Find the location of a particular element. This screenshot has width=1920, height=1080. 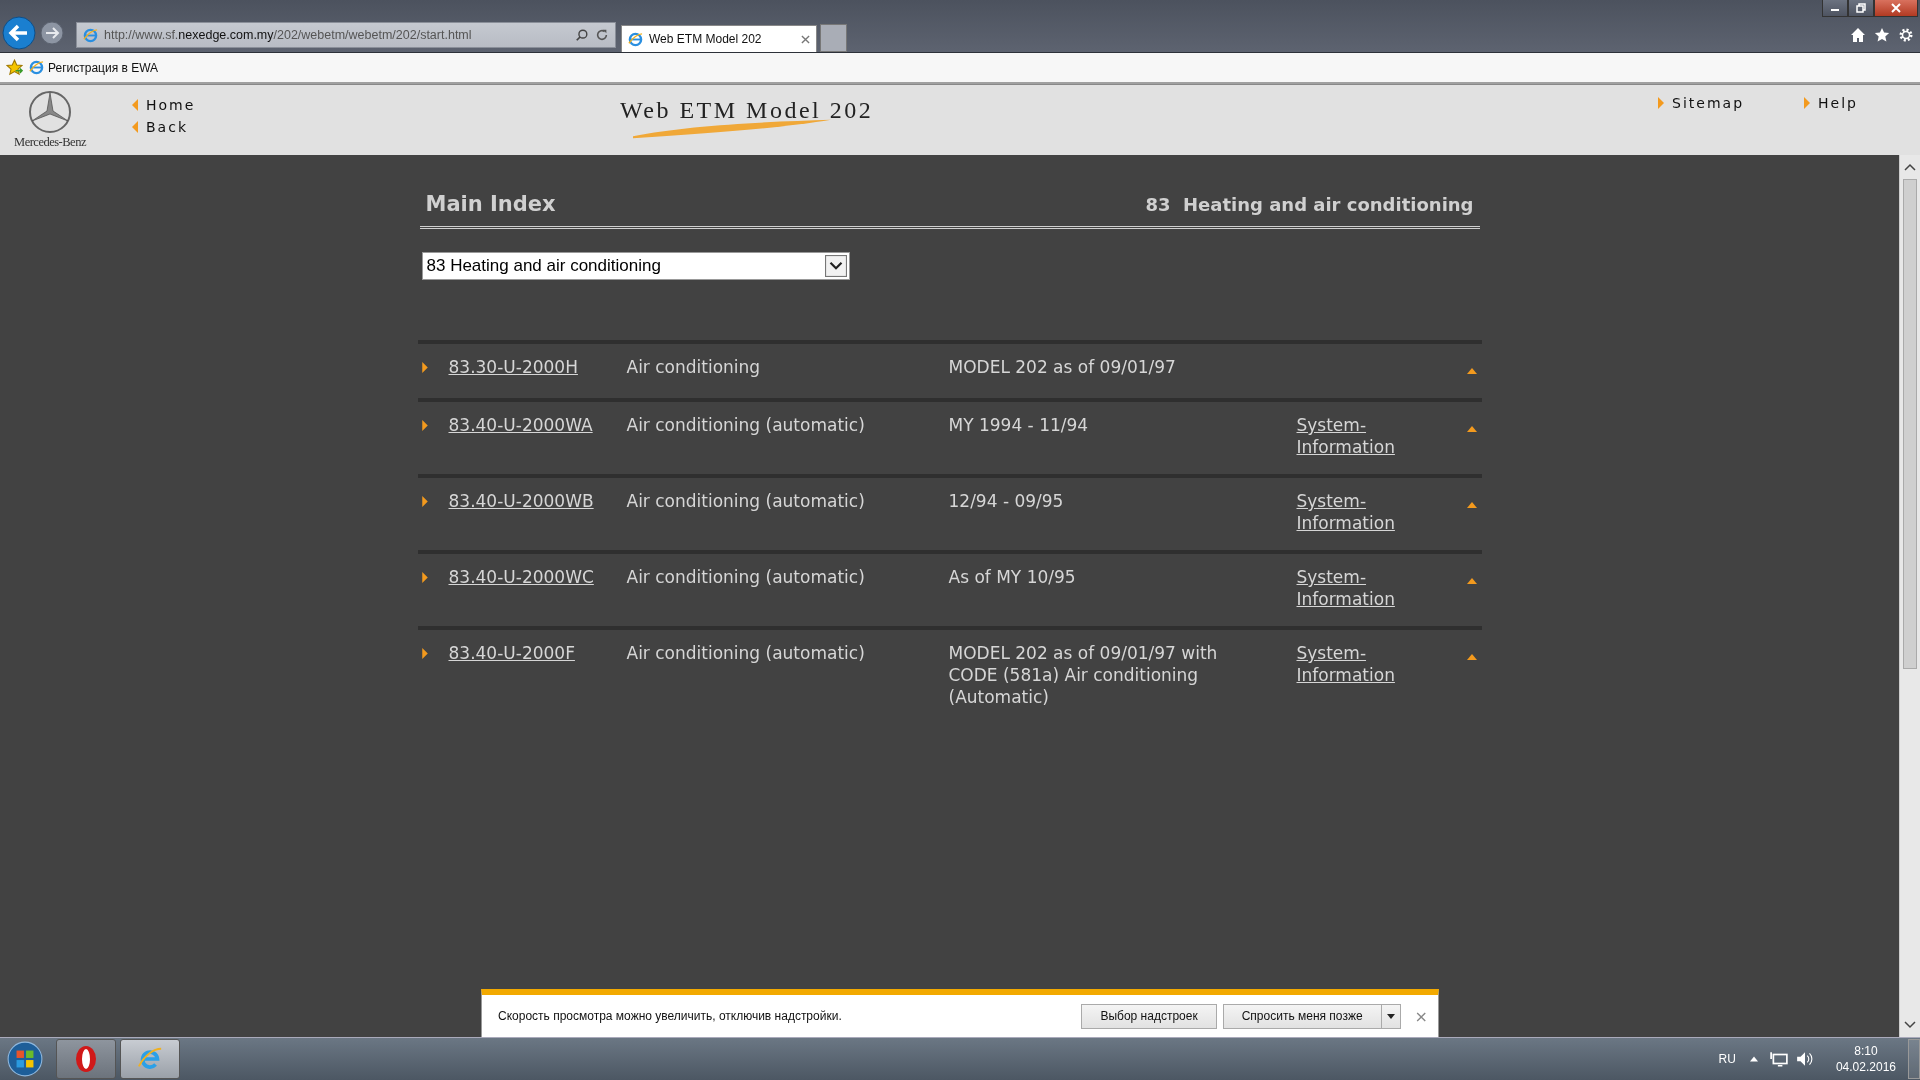

letter-o-icon is located at coordinates (86, 1059).